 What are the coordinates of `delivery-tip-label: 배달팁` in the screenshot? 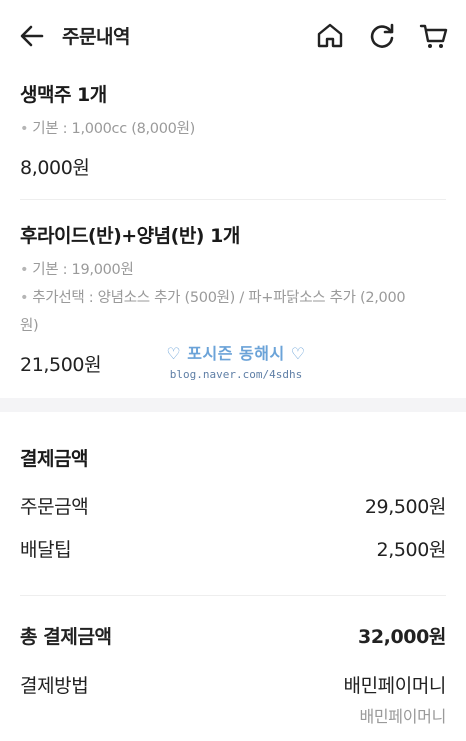 It's located at (46, 550).